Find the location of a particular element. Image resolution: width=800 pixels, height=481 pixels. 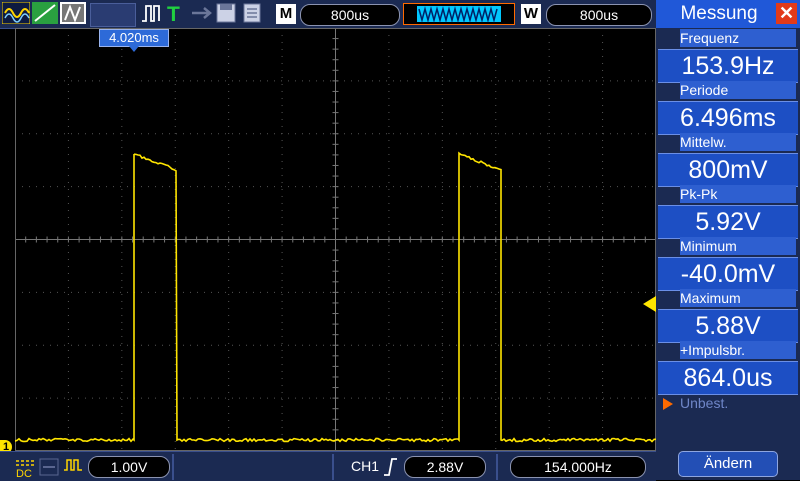

pulse-trigger-icon is located at coordinates (151, 13).